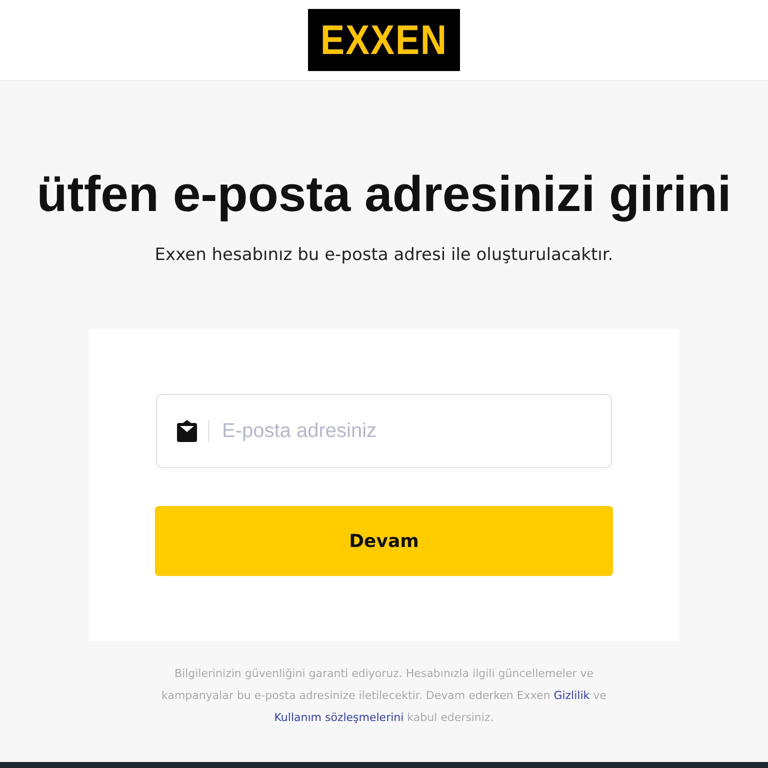  Describe the element at coordinates (384, 40) in the screenshot. I see `exxen-logo: EXXEN` at that location.